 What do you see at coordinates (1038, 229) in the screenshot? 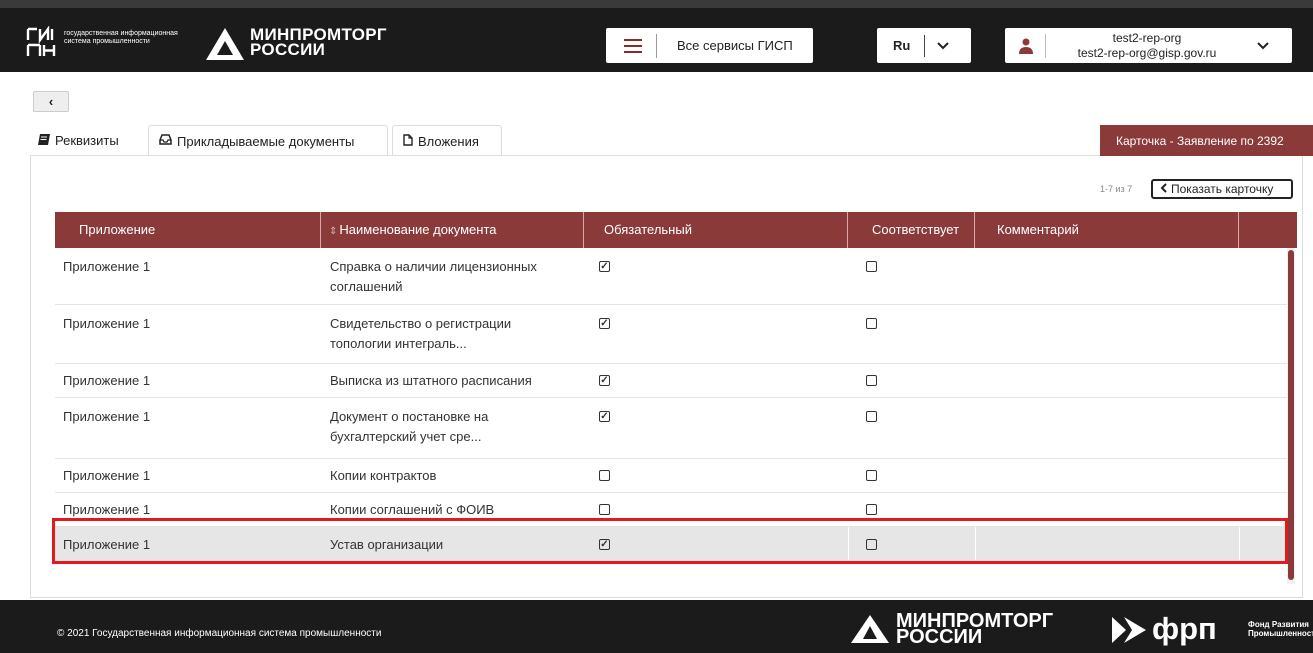
I see `column-header-label: Комментарий` at bounding box center [1038, 229].